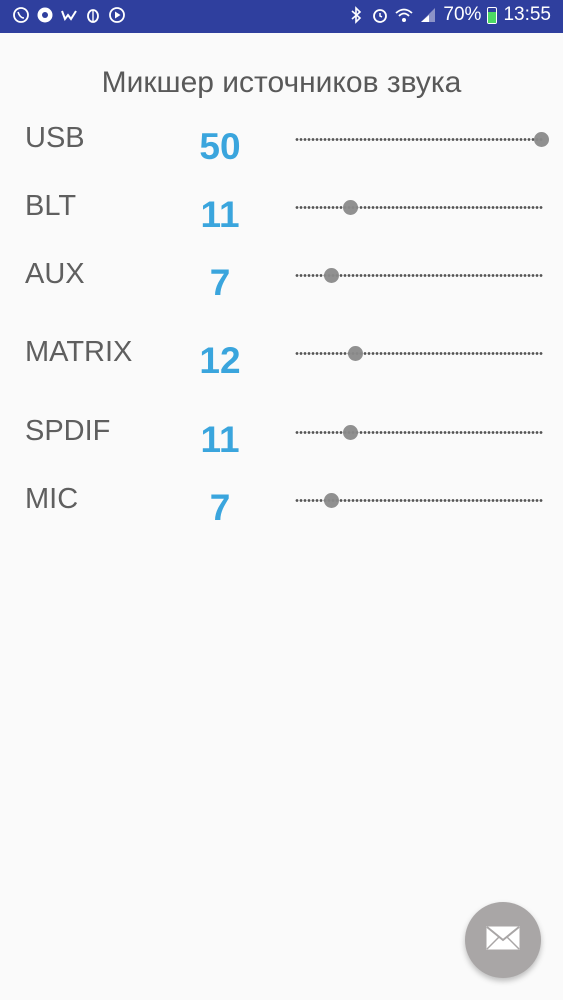 The width and height of the screenshot is (563, 1000). What do you see at coordinates (55, 138) in the screenshot?
I see `channel-label: USB` at bounding box center [55, 138].